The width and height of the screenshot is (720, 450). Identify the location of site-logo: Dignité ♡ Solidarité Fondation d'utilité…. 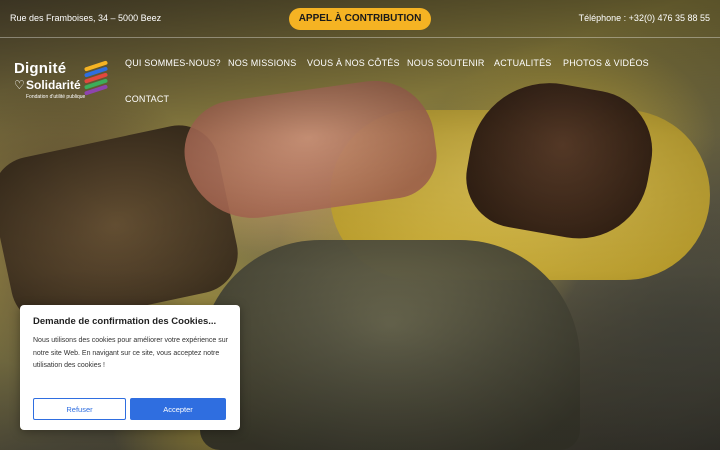
(62, 82).